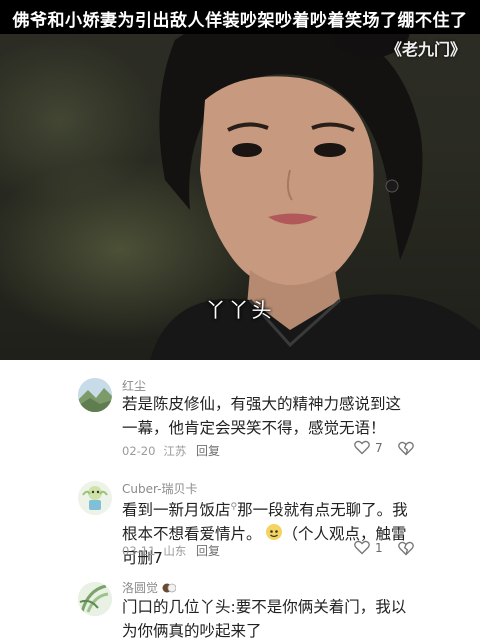 Image resolution: width=480 pixels, height=640 pixels. I want to click on video-subtitle: 丫丫头, so click(240, 310).